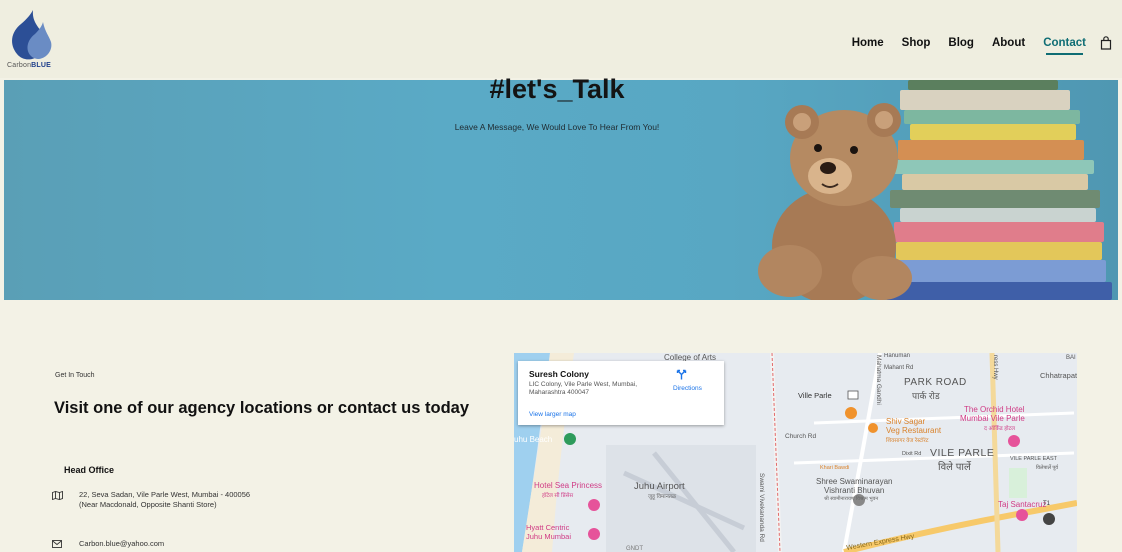 This screenshot has height=552, width=1122. Describe the element at coordinates (992, 418) in the screenshot. I see `map-label-orchid-2: Mumbai Vile Parle` at that location.